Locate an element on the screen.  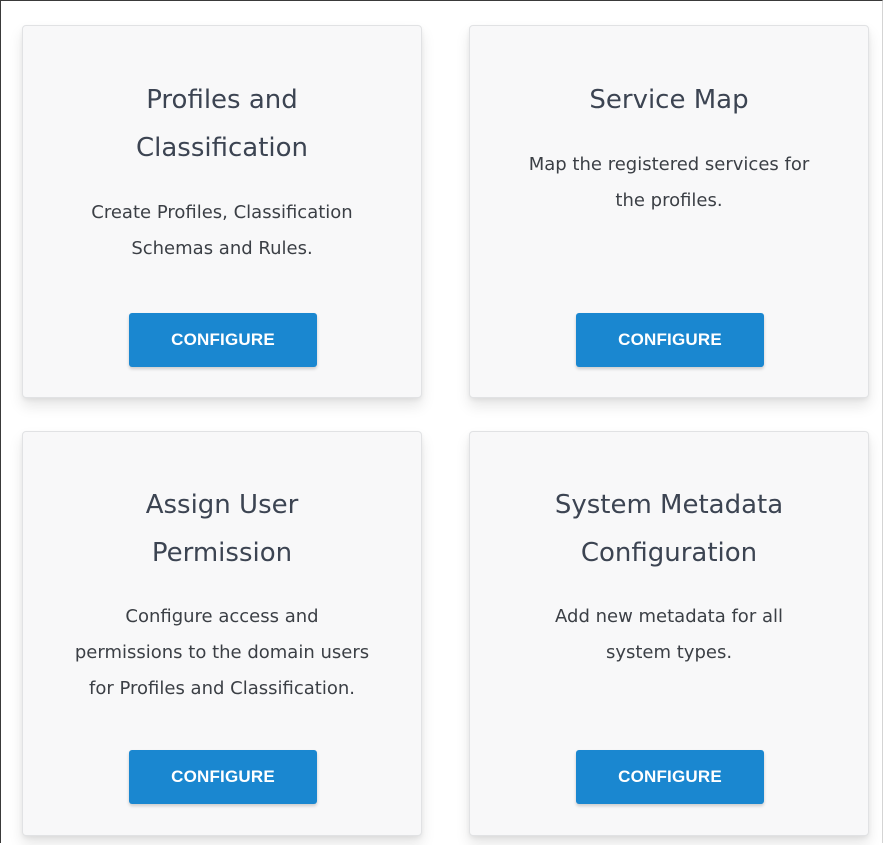
card-title: Assign User Permission is located at coordinates (222, 529).